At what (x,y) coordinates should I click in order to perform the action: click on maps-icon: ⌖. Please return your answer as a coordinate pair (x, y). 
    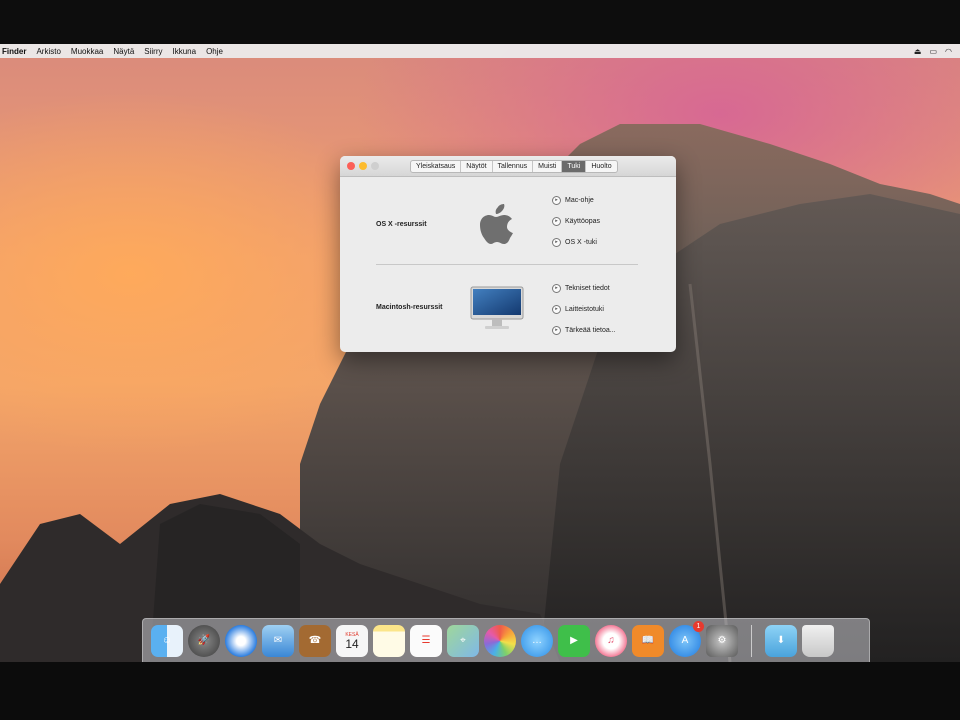
    Looking at the image, I should click on (463, 640).